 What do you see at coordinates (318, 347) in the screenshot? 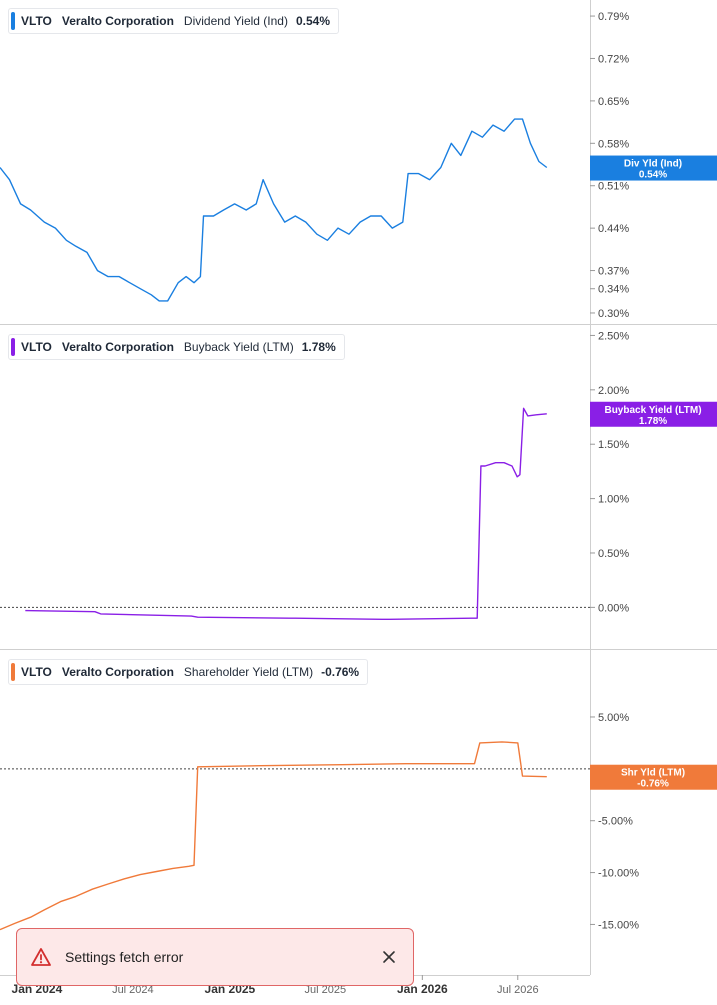
I see `legend-value: 1.78%` at bounding box center [318, 347].